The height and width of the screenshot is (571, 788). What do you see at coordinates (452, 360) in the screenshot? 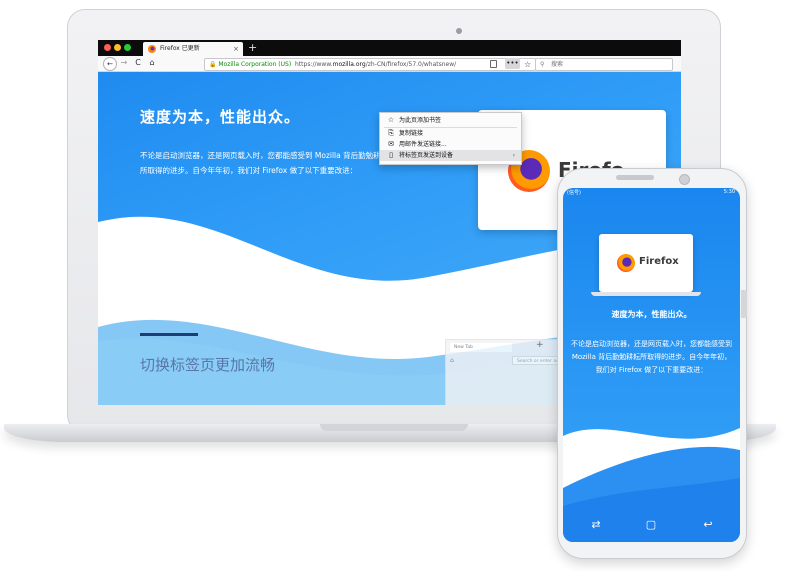
I see `mini-home-icon: ⌂` at bounding box center [452, 360].